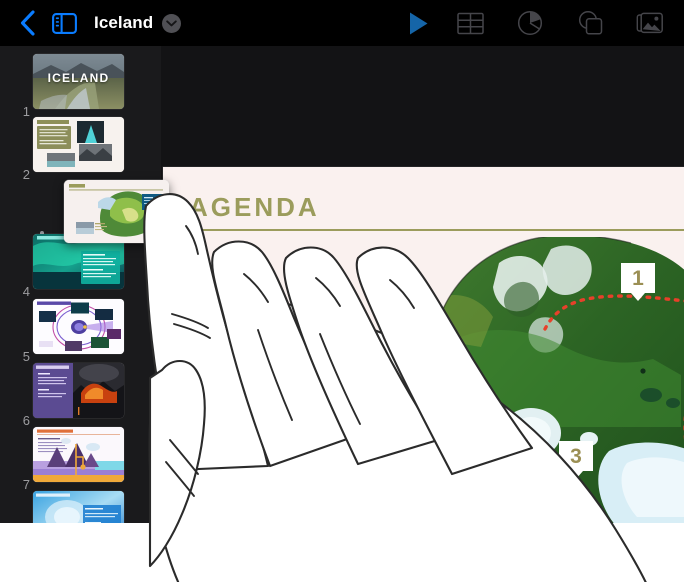 This screenshot has height=582, width=684. What do you see at coordinates (26, 291) in the screenshot?
I see `slide-number: 4` at bounding box center [26, 291].